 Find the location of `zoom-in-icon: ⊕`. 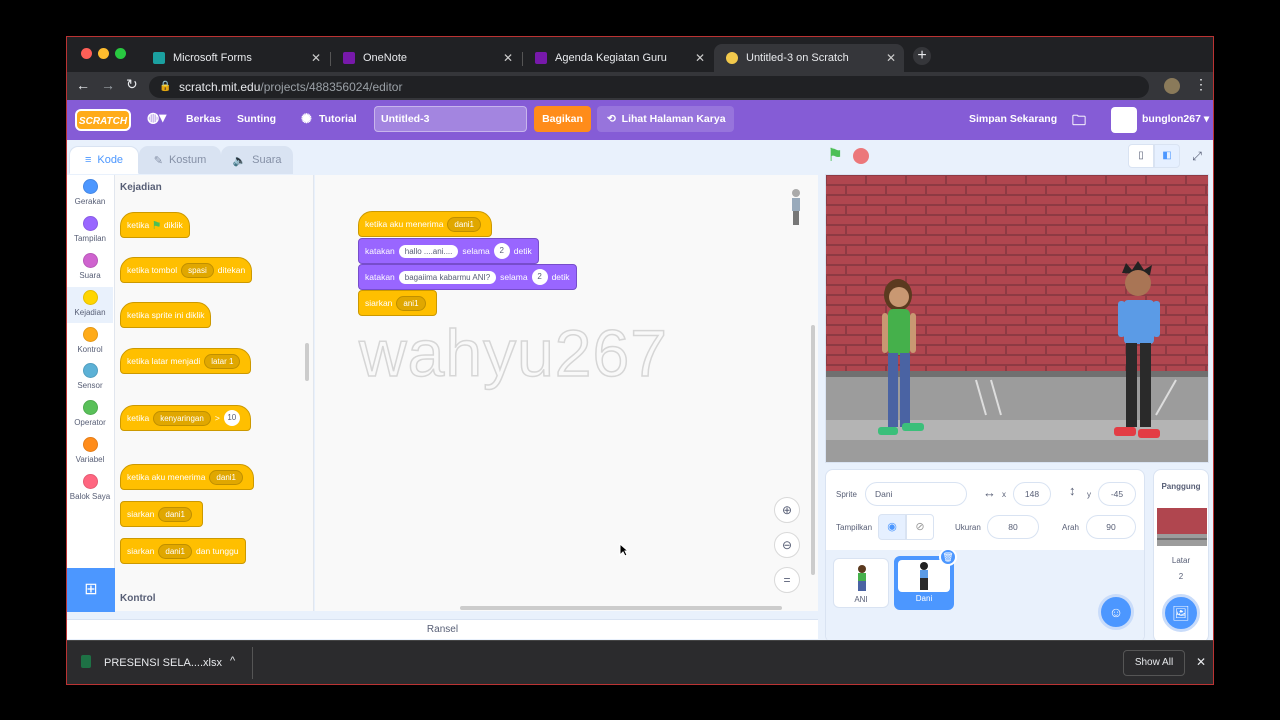

zoom-in-icon: ⊕ is located at coordinates (787, 510).